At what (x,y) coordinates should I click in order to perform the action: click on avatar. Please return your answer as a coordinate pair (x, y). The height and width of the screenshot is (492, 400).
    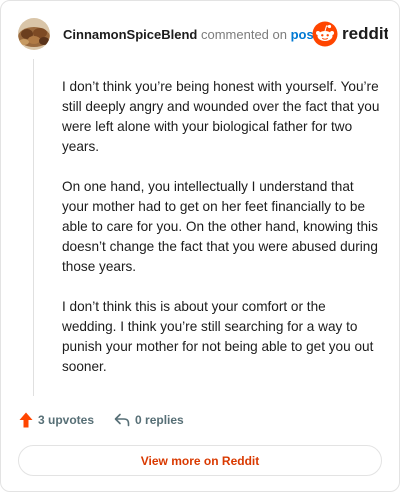
    Looking at the image, I should click on (34, 34).